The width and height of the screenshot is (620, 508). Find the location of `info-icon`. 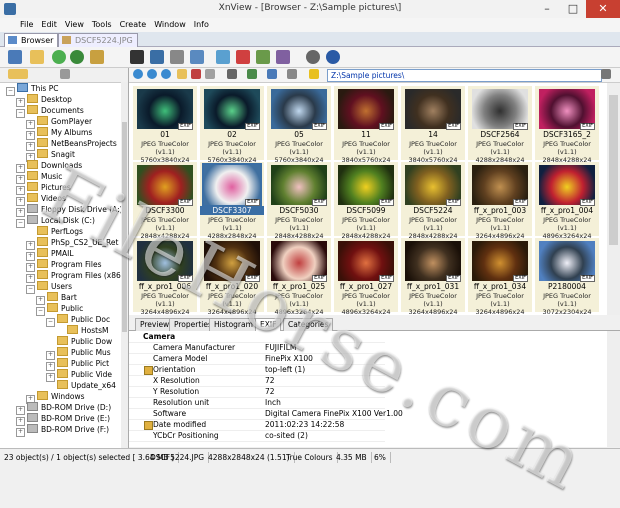

info-icon is located at coordinates (333, 57).